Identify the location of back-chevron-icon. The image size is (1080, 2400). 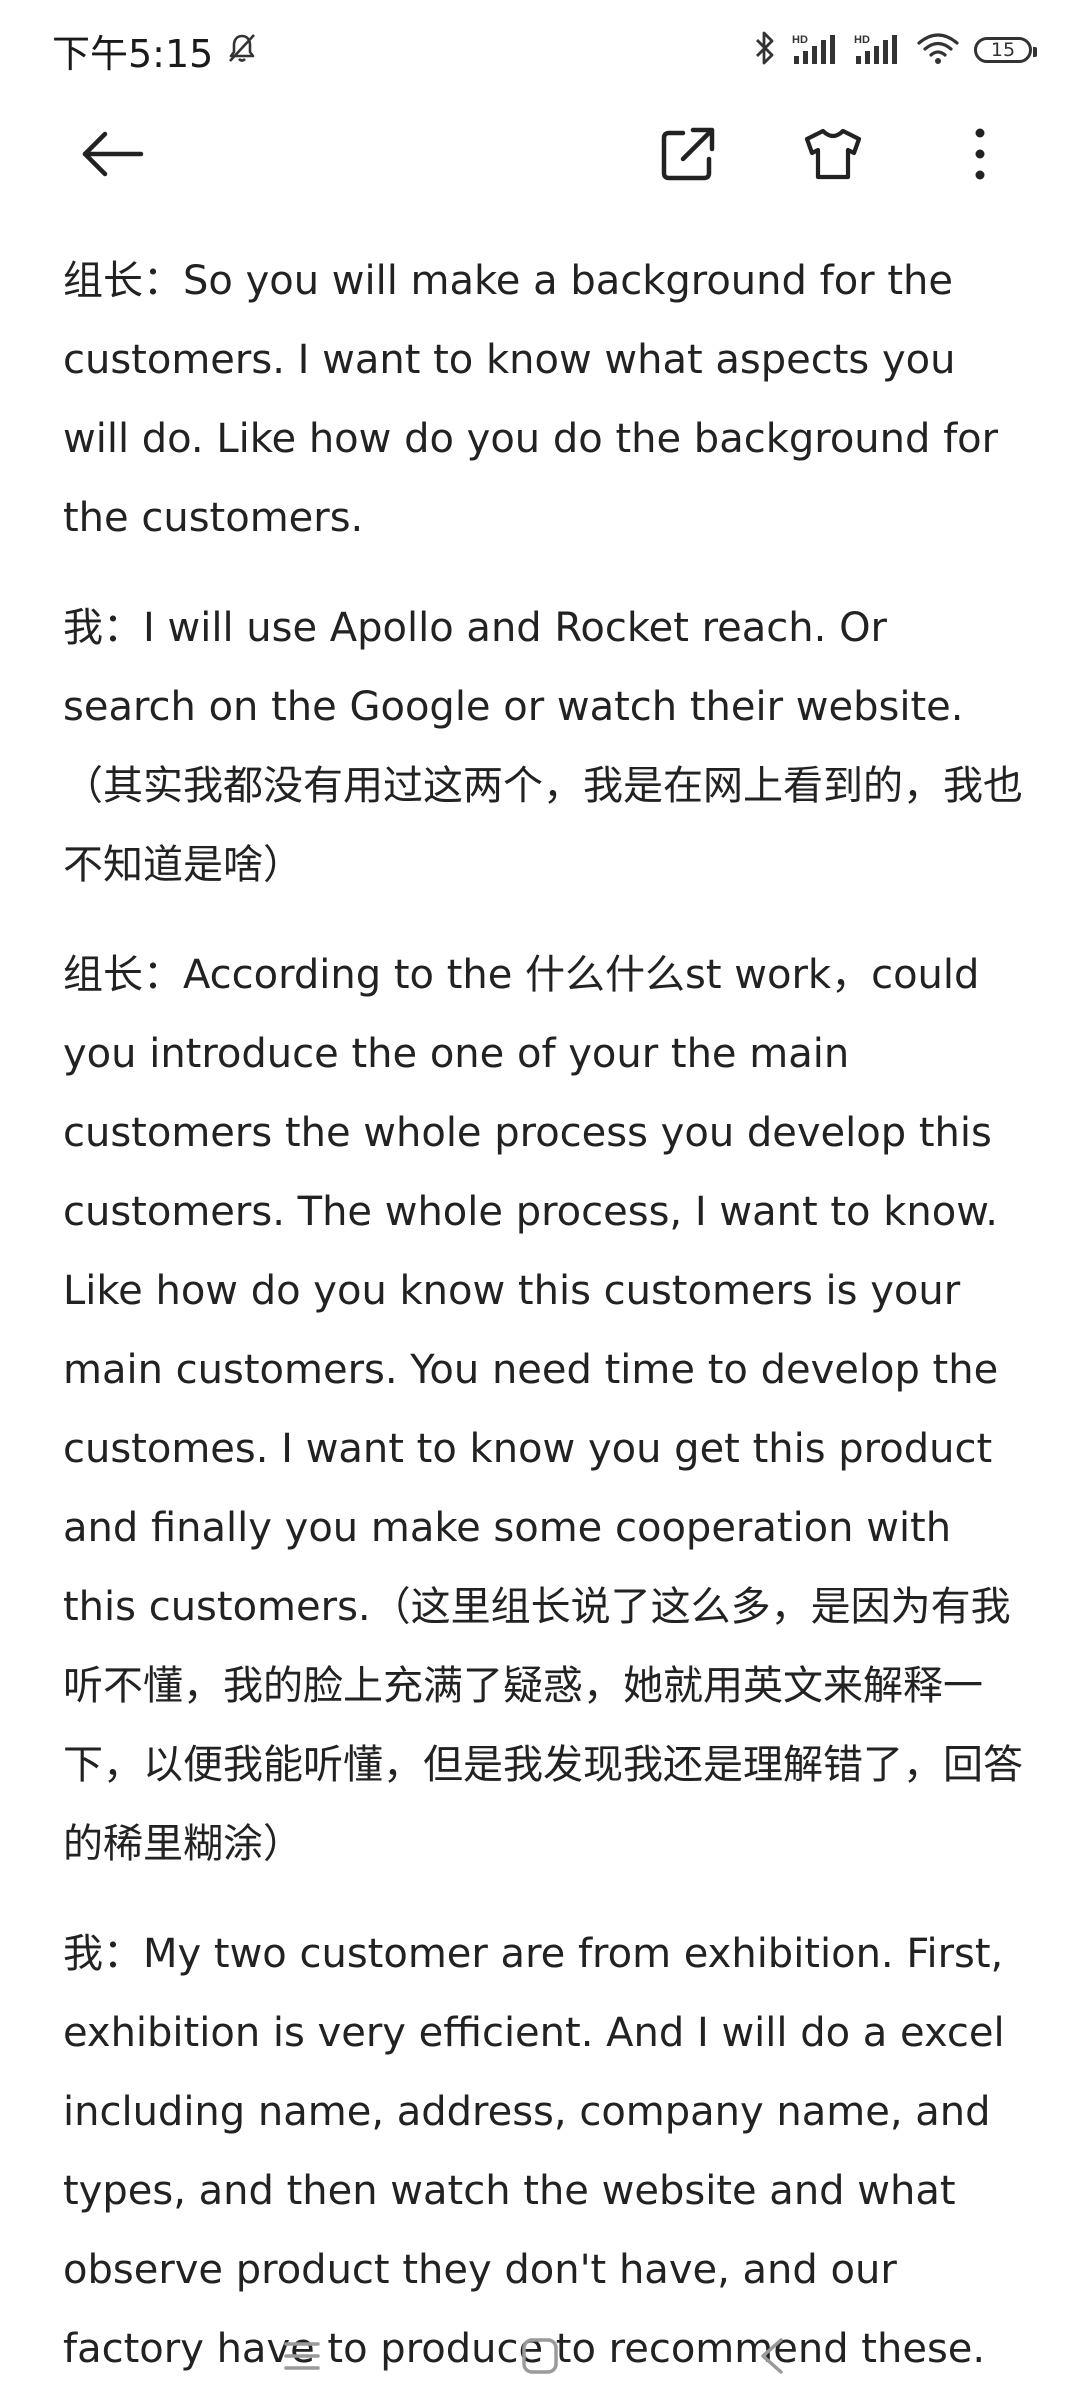
(773, 2358).